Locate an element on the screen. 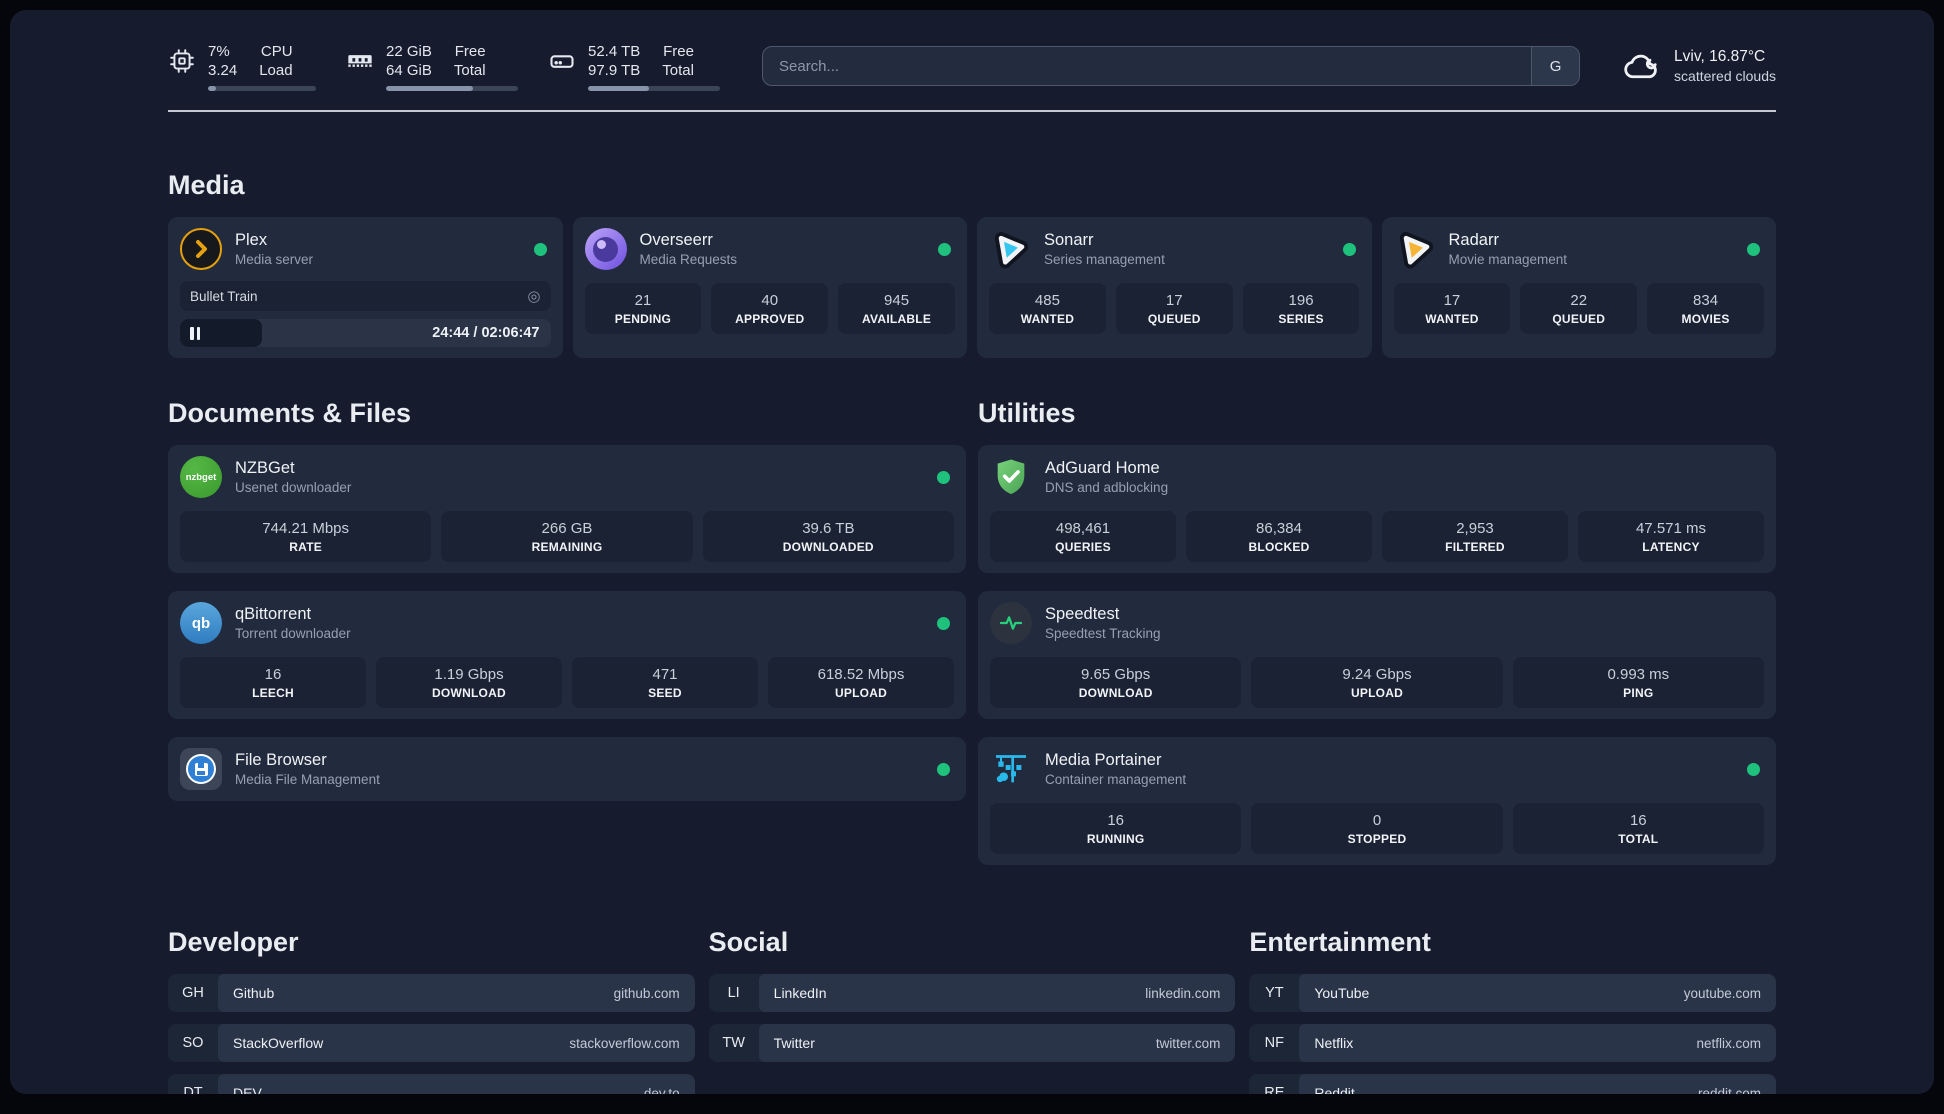 Image resolution: width=1944 pixels, height=1114 pixels. stat-tile: 2,953 FILTERED is located at coordinates (1475, 536).